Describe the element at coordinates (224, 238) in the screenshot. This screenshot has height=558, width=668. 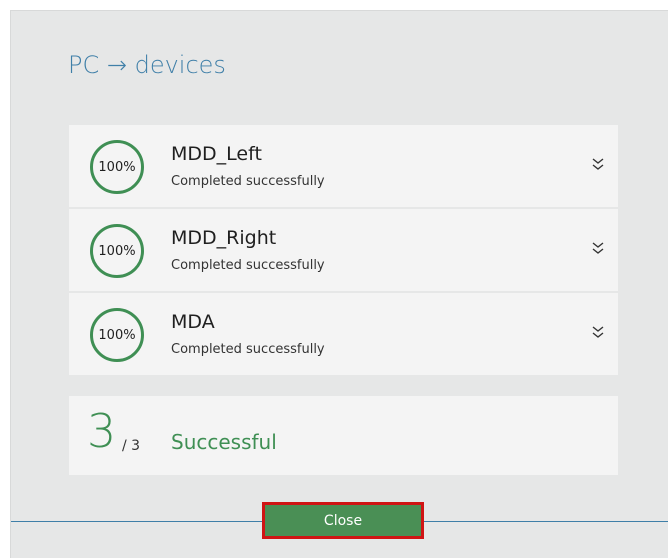
I see `device-name: MDD_Right` at that location.